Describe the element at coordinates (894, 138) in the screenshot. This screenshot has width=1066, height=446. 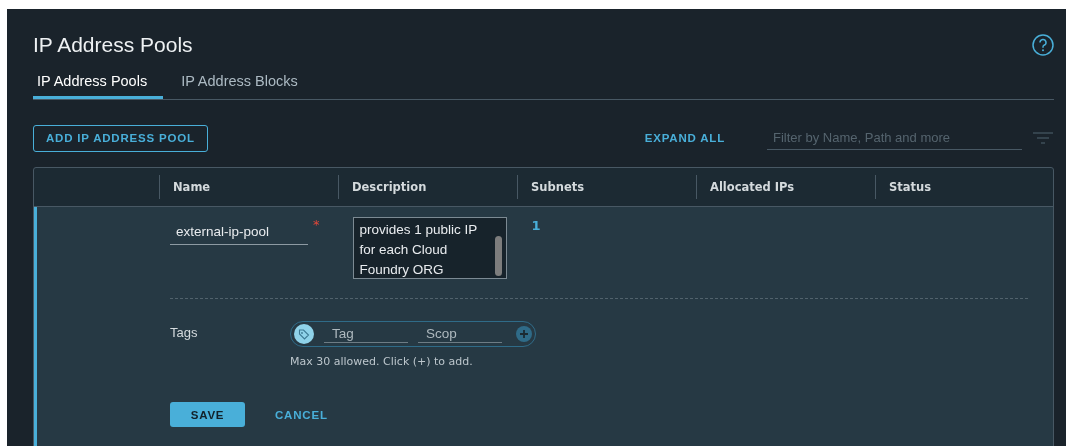
I see `filter-field: Filter by Name, Path and more` at that location.